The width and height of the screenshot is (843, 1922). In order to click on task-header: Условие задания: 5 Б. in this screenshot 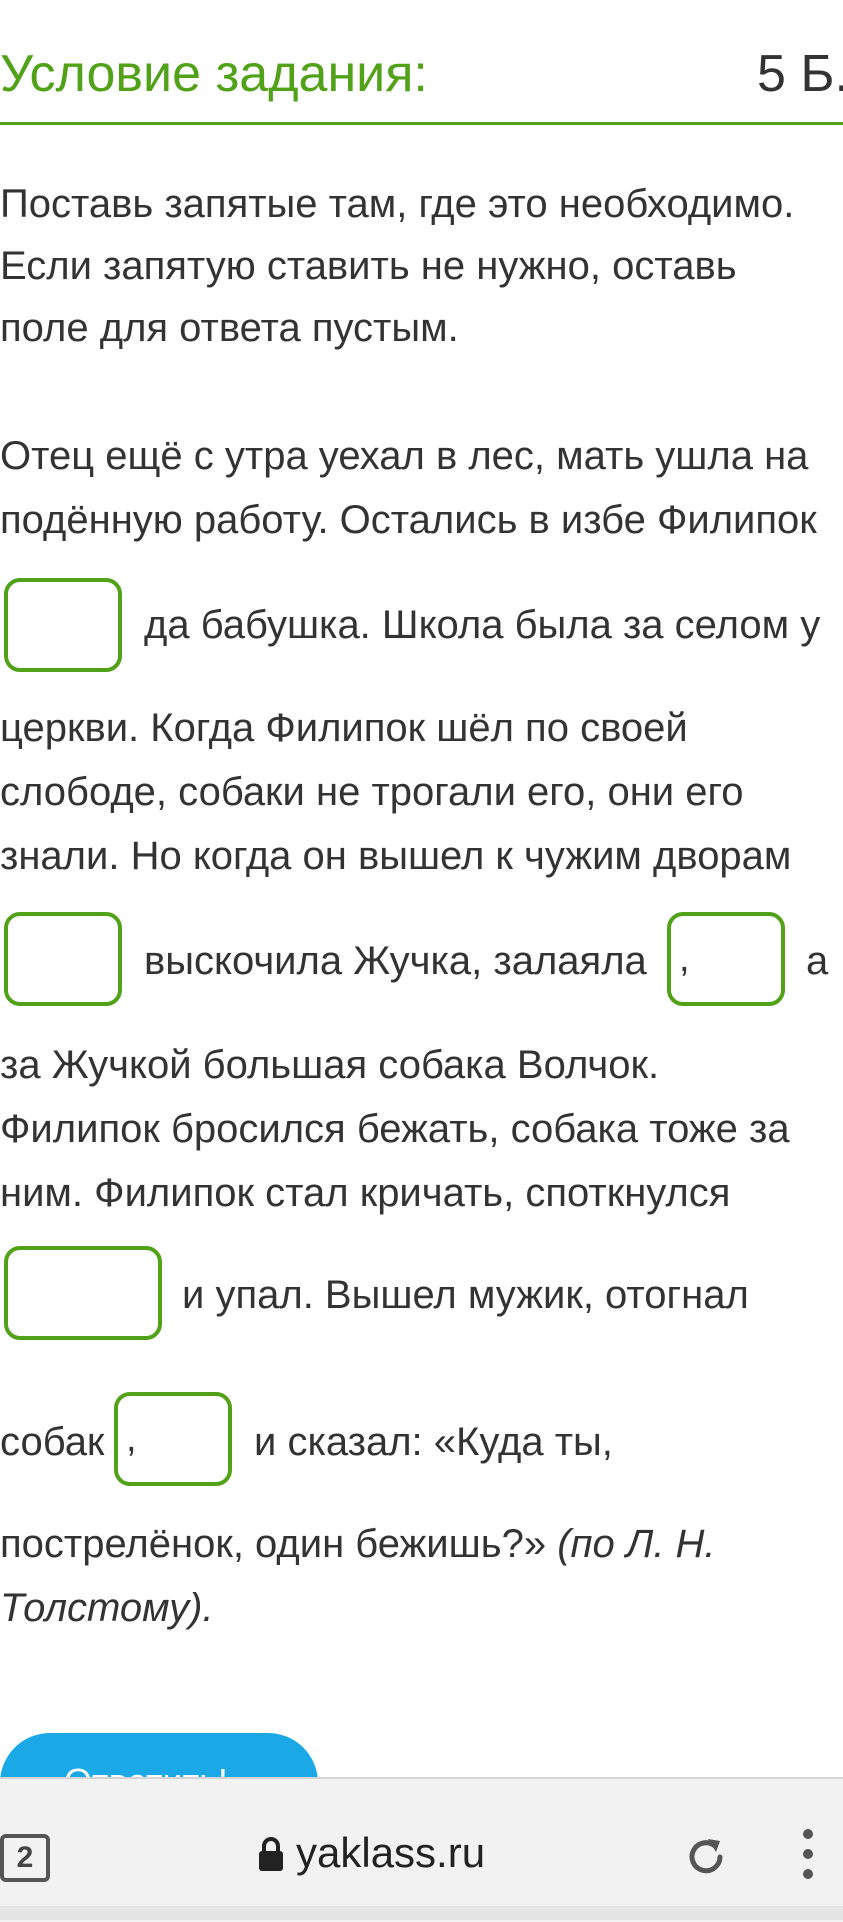, I will do `click(421, 62)`.